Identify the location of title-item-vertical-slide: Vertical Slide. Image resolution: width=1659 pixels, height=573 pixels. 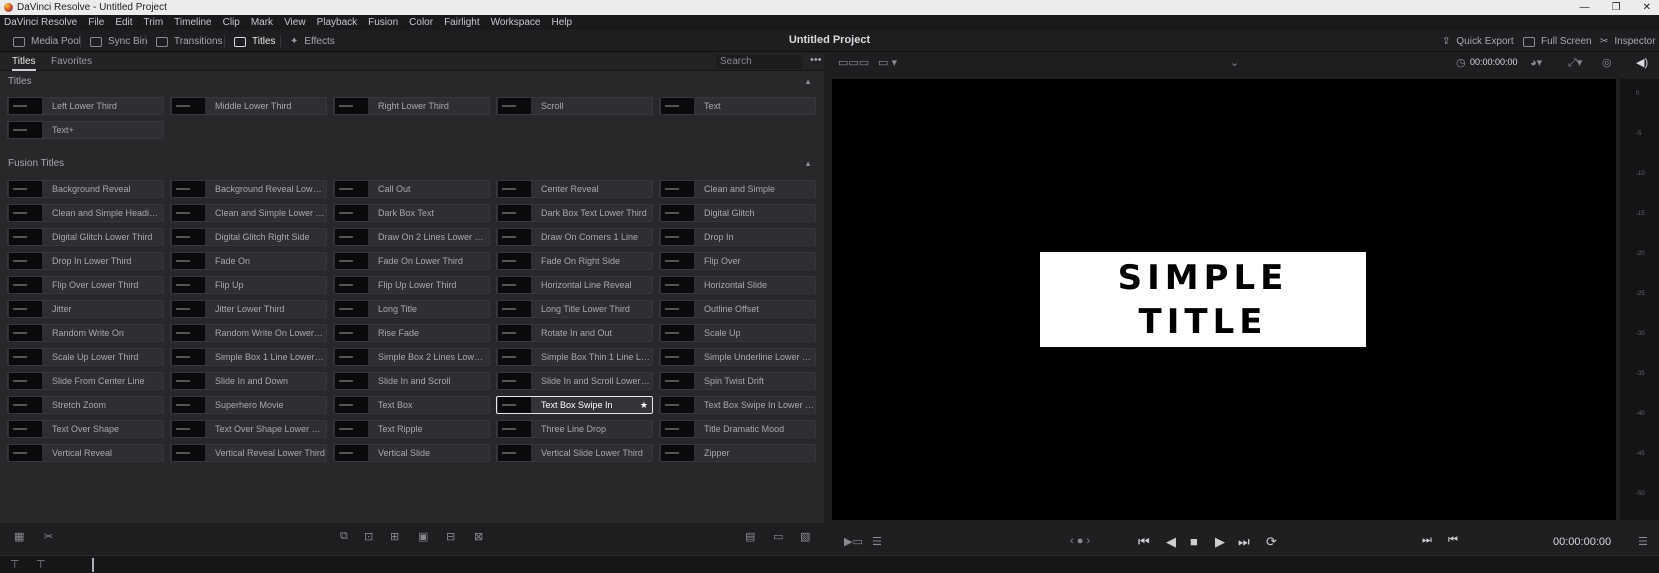
(411, 453).